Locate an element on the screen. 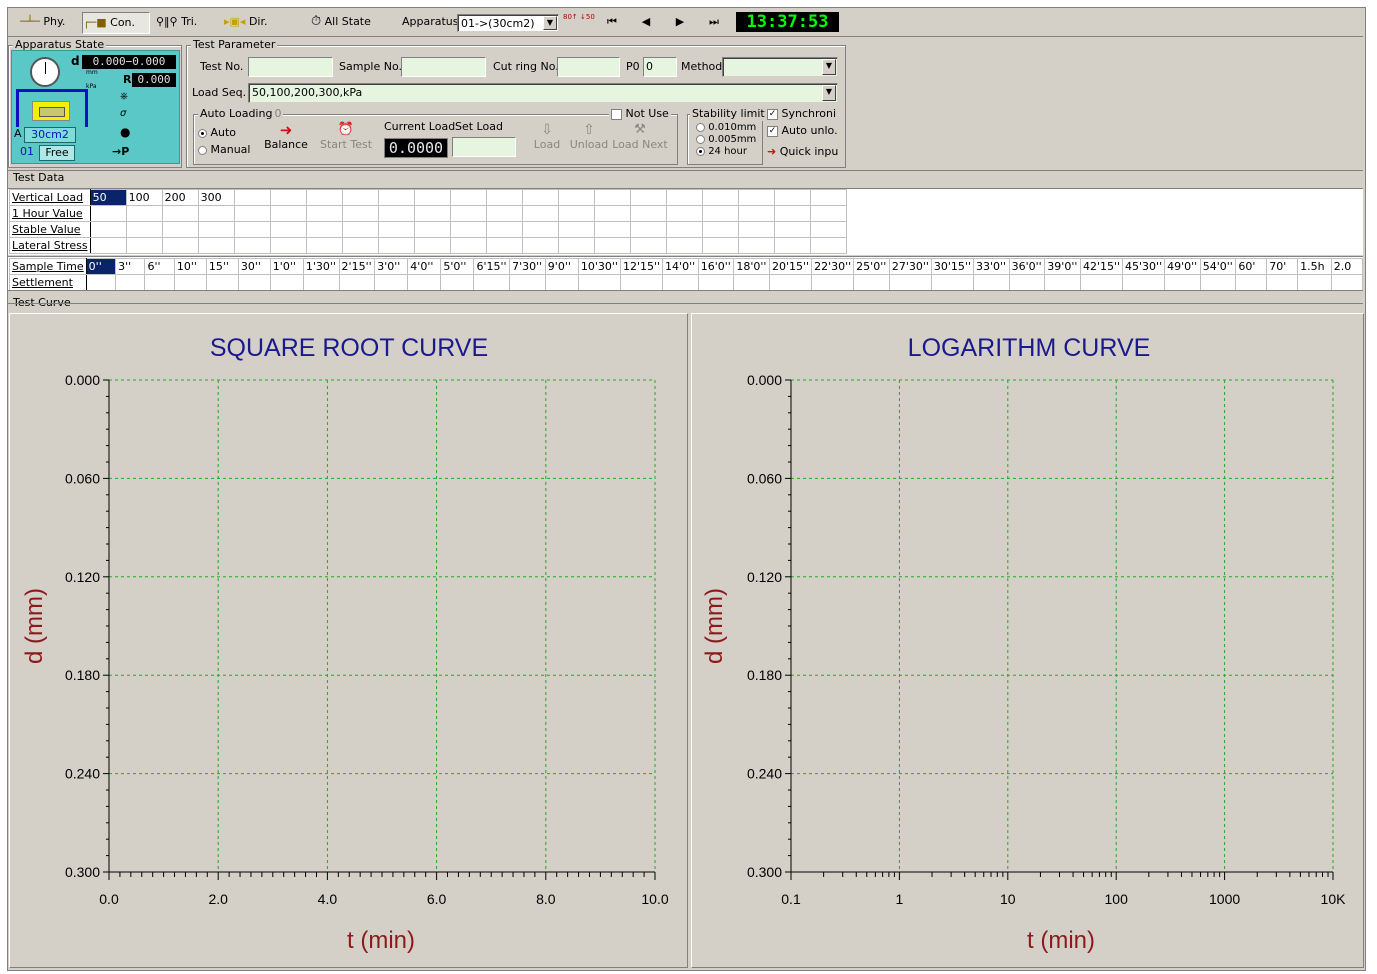  table-cell: 10'' is located at coordinates (190, 266).